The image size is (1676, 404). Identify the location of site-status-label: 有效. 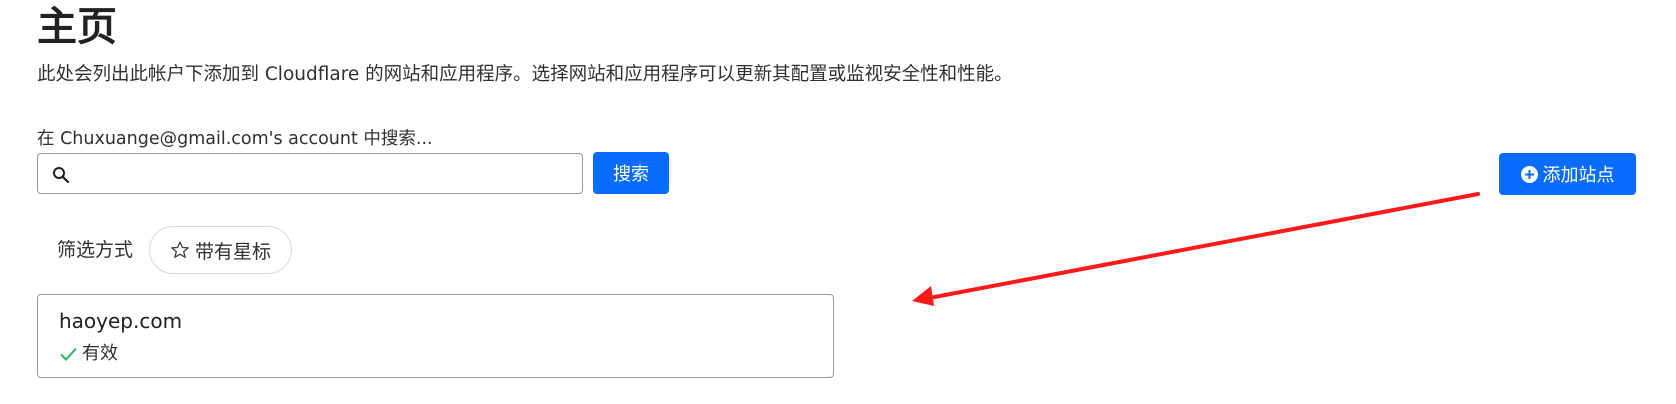
(100, 353).